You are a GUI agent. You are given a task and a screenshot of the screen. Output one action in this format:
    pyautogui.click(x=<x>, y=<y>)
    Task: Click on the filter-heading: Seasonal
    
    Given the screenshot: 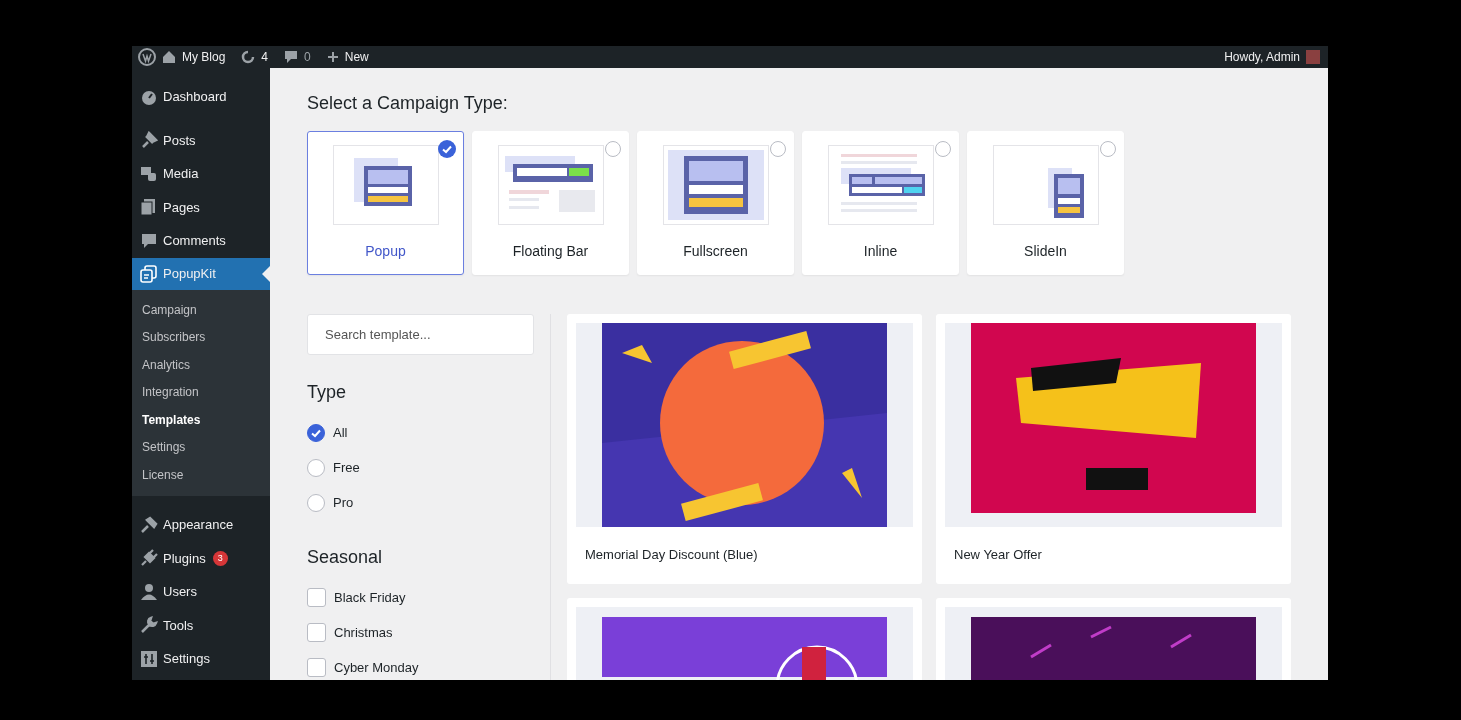 What is the action you would take?
    pyautogui.click(x=345, y=557)
    